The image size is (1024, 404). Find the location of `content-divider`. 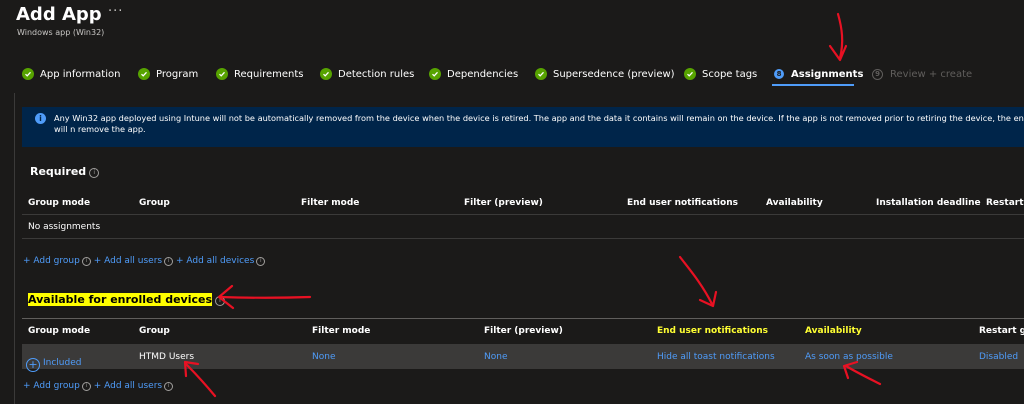

content-divider is located at coordinates (14, 248).